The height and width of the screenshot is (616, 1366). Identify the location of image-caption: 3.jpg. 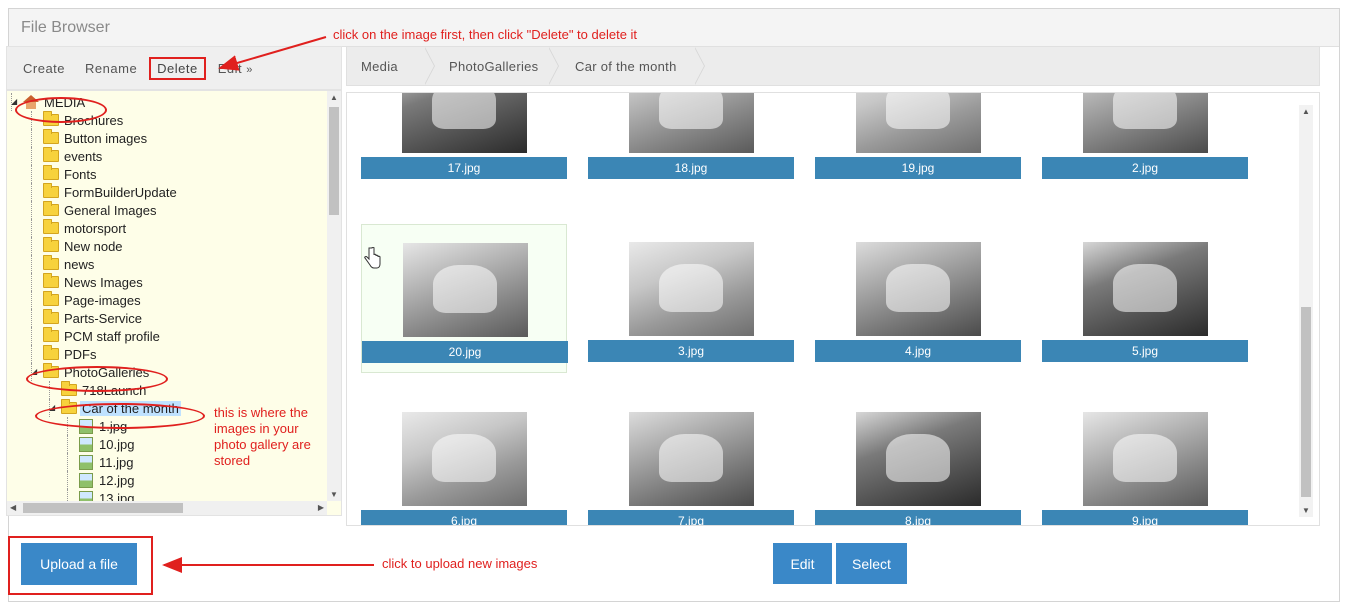
(691, 351).